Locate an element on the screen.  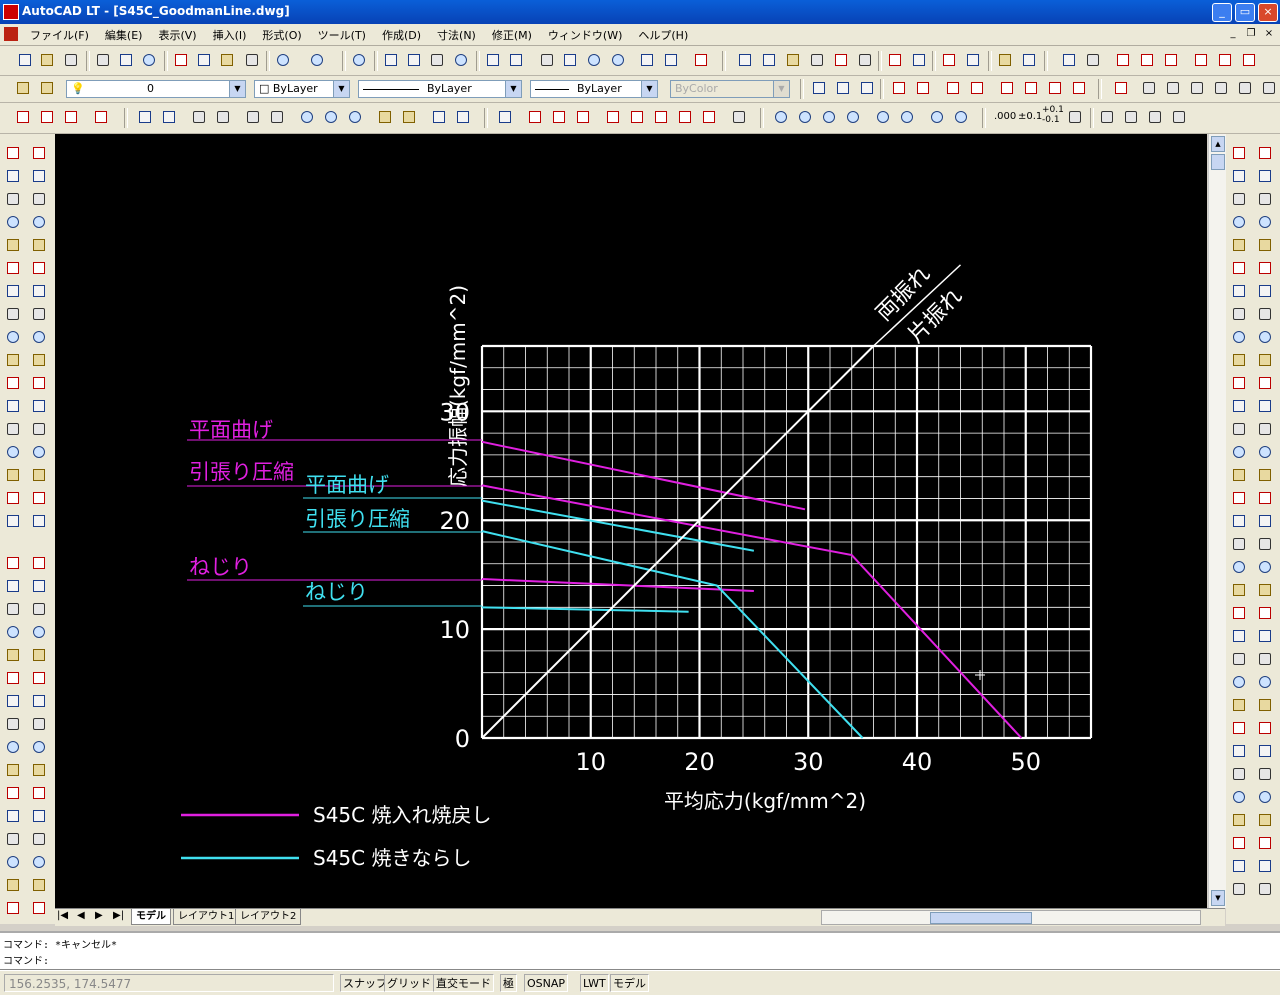
ungroup-icon is located at coordinates (769, 60).